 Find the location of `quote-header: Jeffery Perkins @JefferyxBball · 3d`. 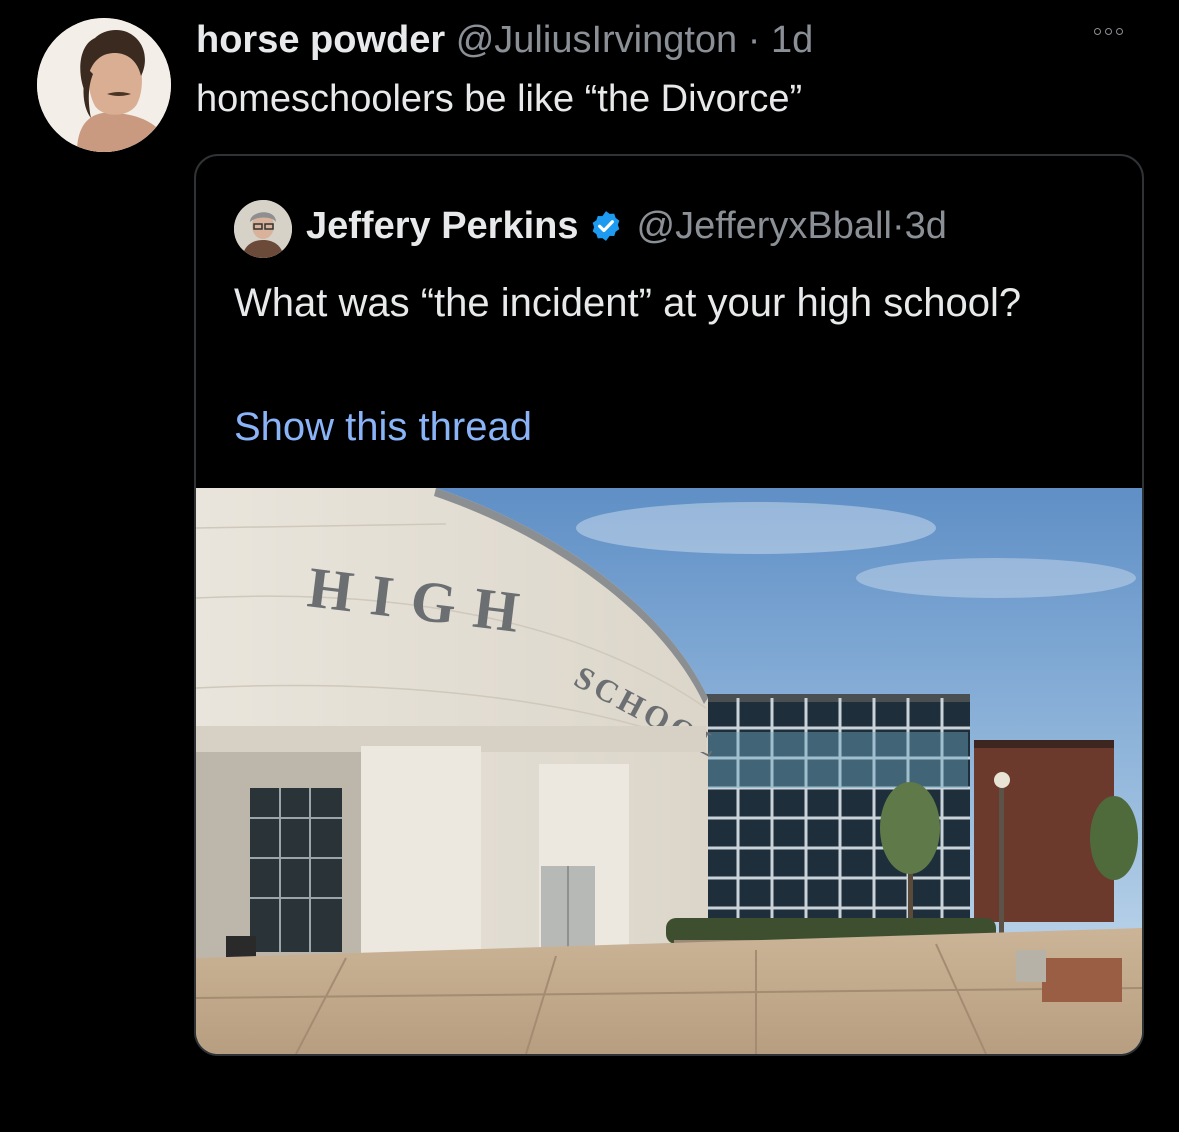

quote-header: Jeffery Perkins @JefferyxBball · 3d is located at coordinates (626, 226).